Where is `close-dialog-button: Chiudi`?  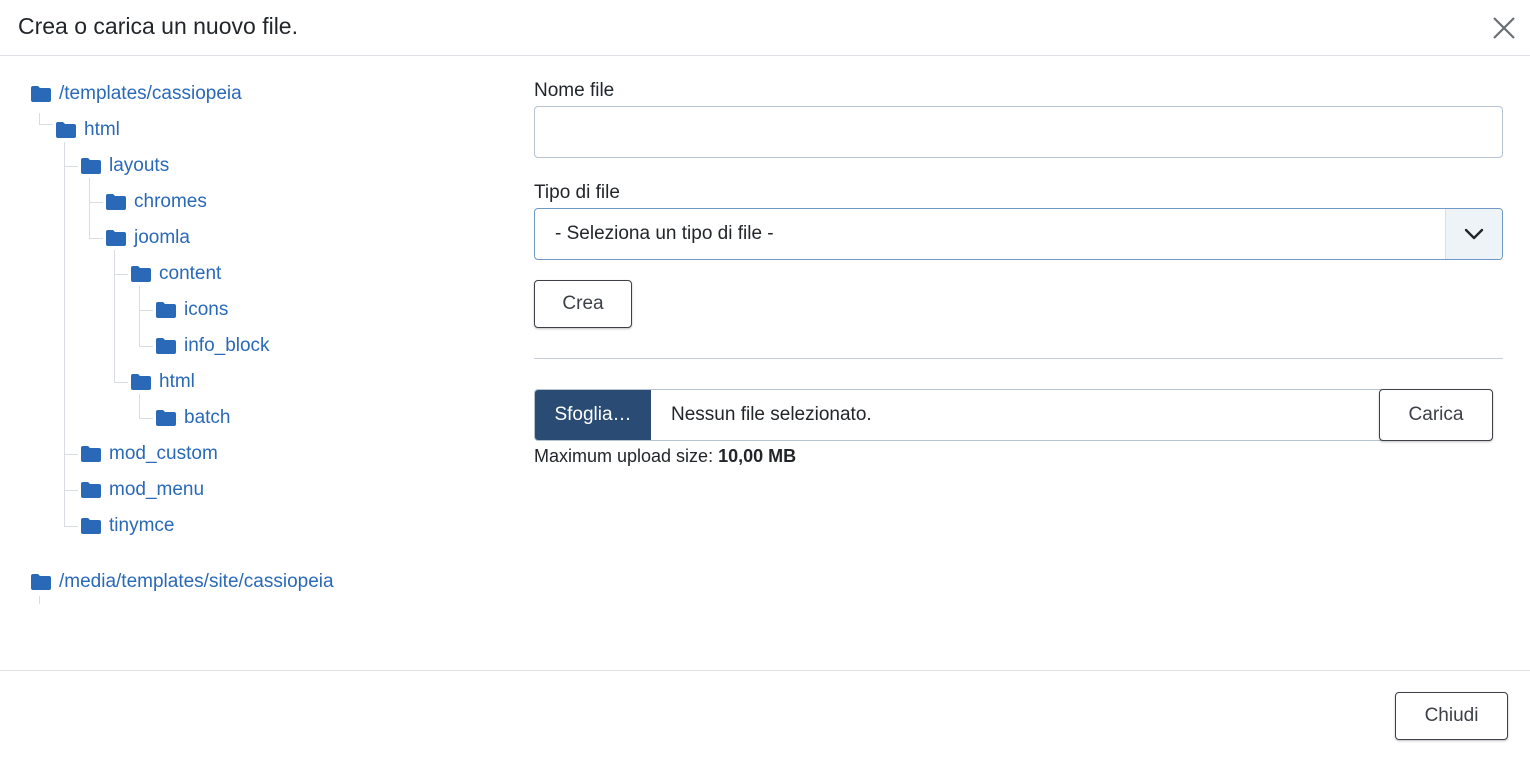 close-dialog-button: Chiudi is located at coordinates (1451, 716).